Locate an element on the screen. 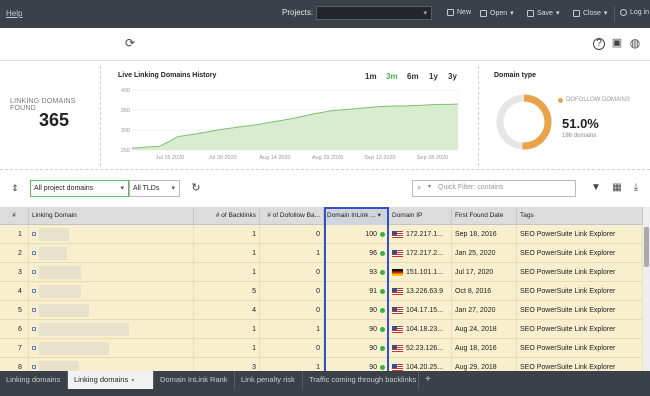  cell-index: 5 is located at coordinates (14, 310).